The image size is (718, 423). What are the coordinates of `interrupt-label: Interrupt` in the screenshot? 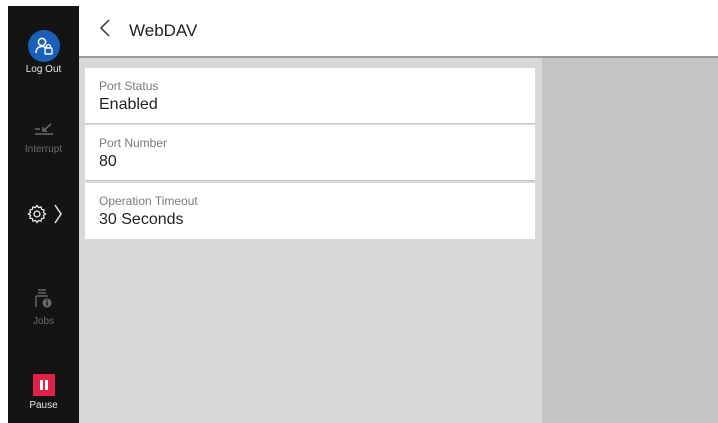 It's located at (43, 149).